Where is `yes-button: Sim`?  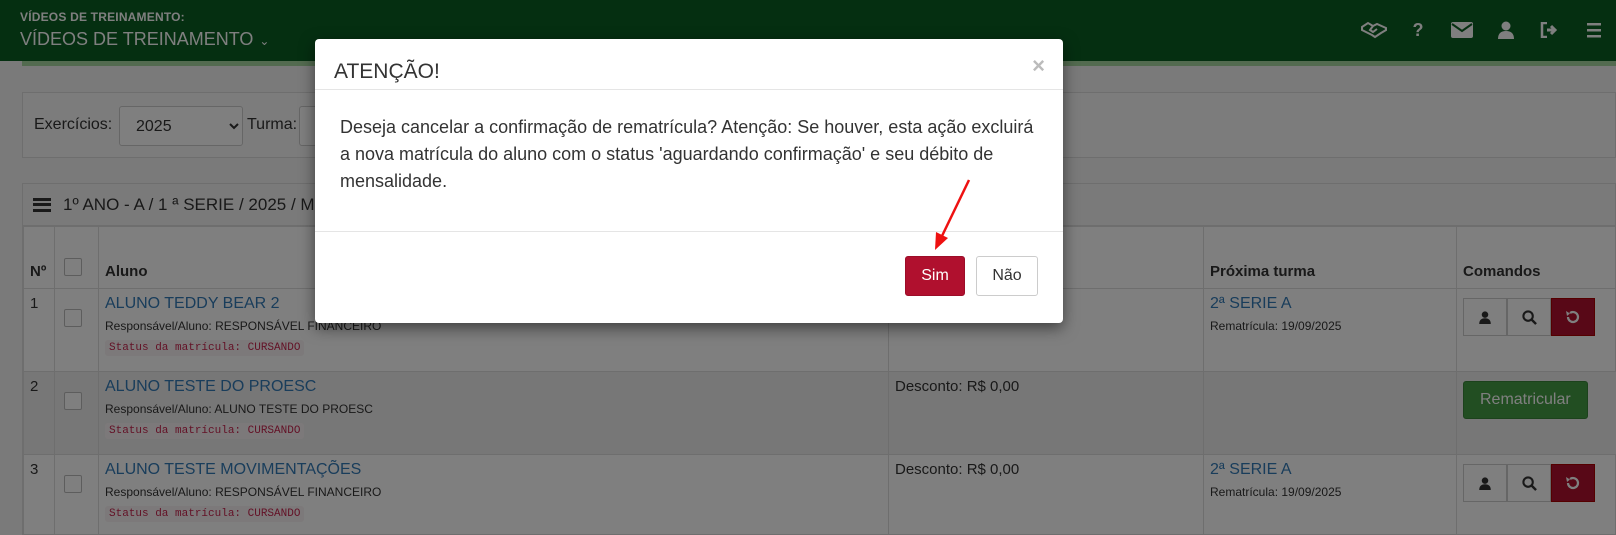 yes-button: Sim is located at coordinates (935, 276).